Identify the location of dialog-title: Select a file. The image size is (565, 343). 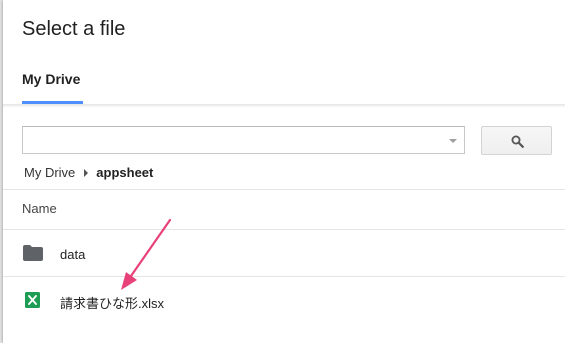
(74, 29).